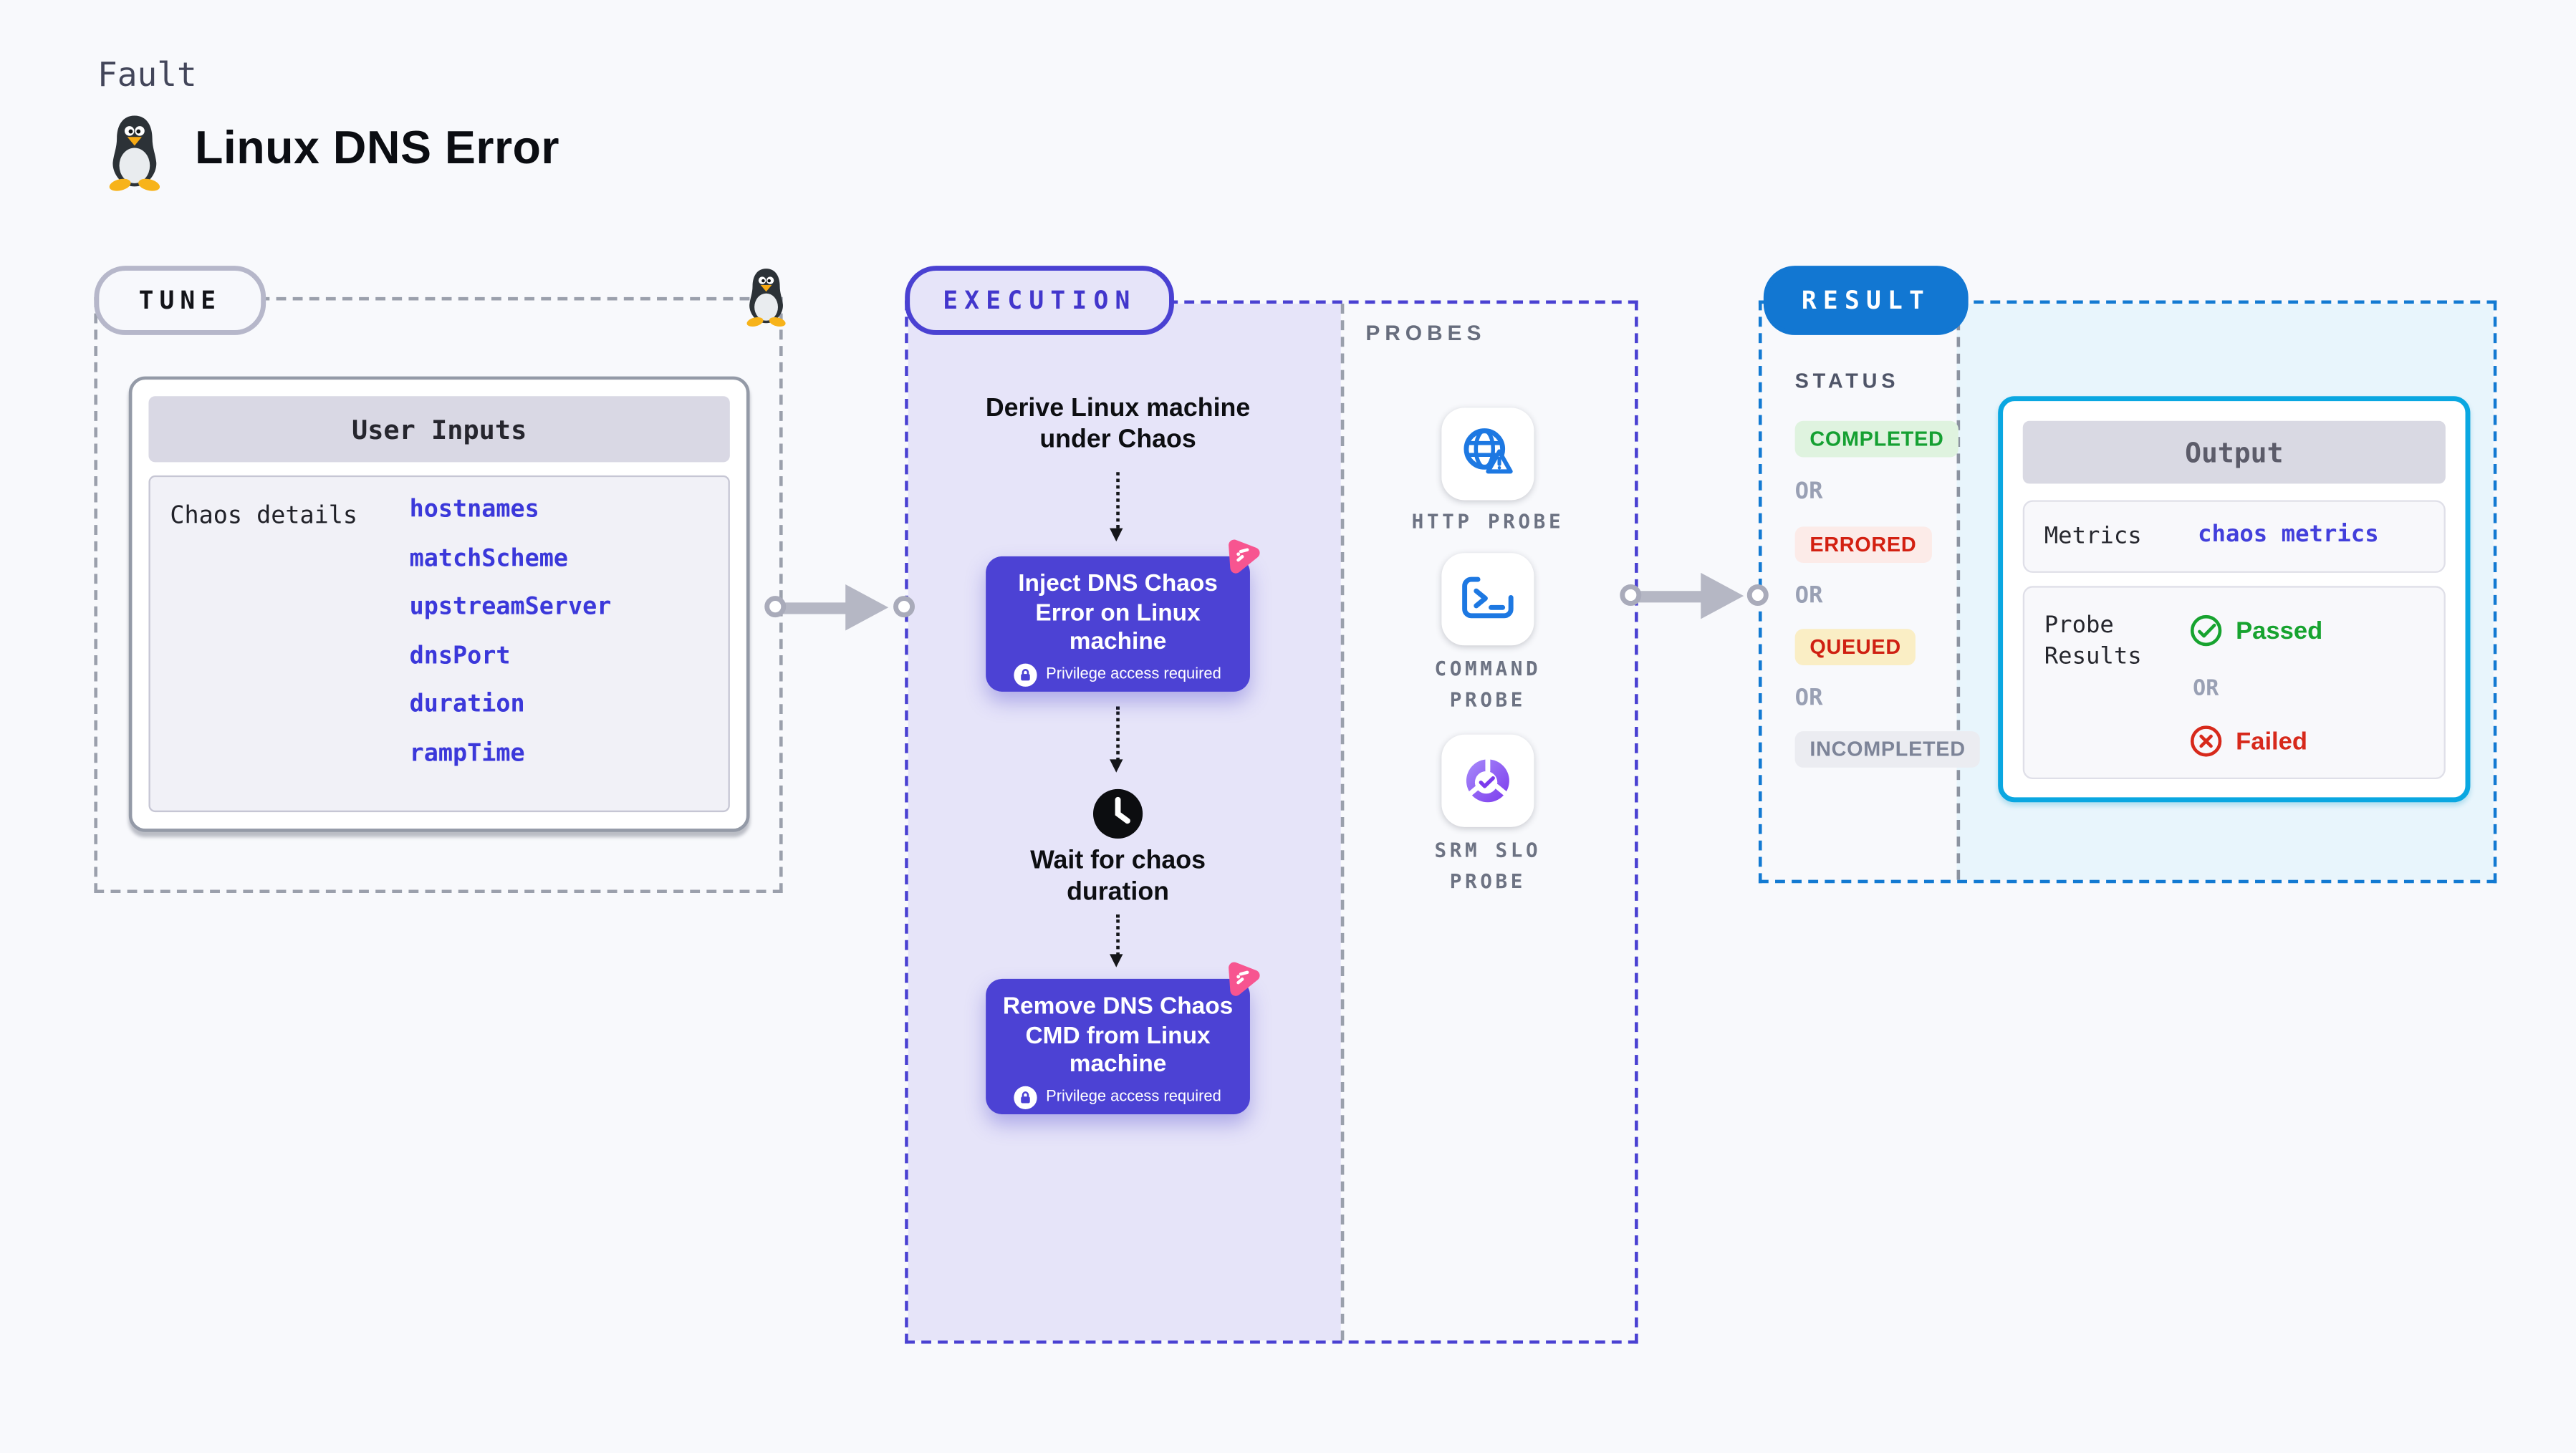 The height and width of the screenshot is (1453, 2576). I want to click on probe-results-label: Probe Results, so click(2093, 641).